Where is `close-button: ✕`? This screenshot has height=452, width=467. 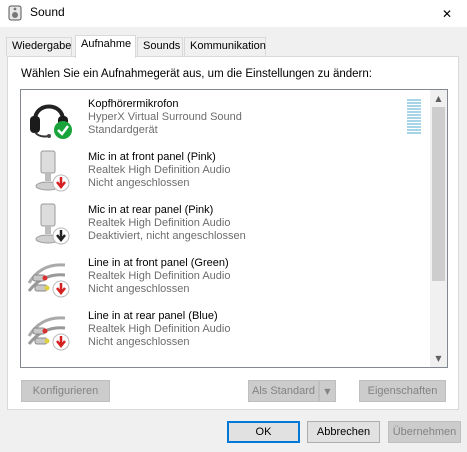 close-button: ✕ is located at coordinates (447, 13).